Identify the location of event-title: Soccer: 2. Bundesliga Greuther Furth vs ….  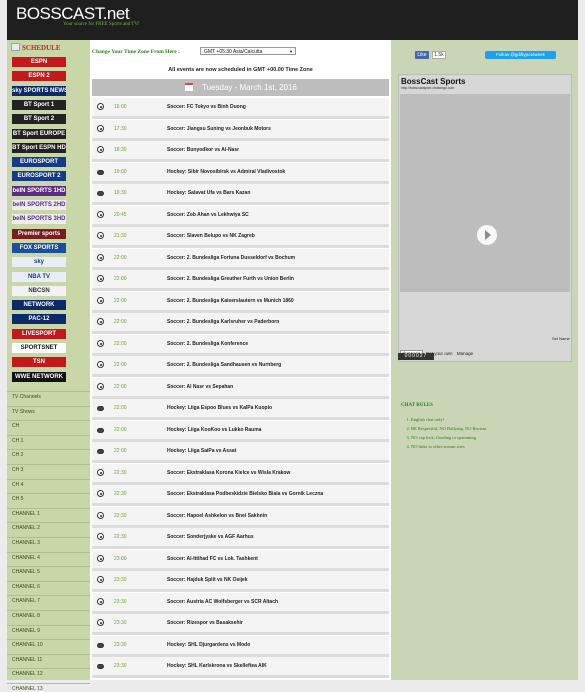
(230, 279).